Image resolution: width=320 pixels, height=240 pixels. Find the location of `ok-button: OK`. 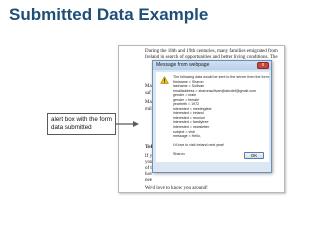

ok-button: OK is located at coordinates (254, 155).